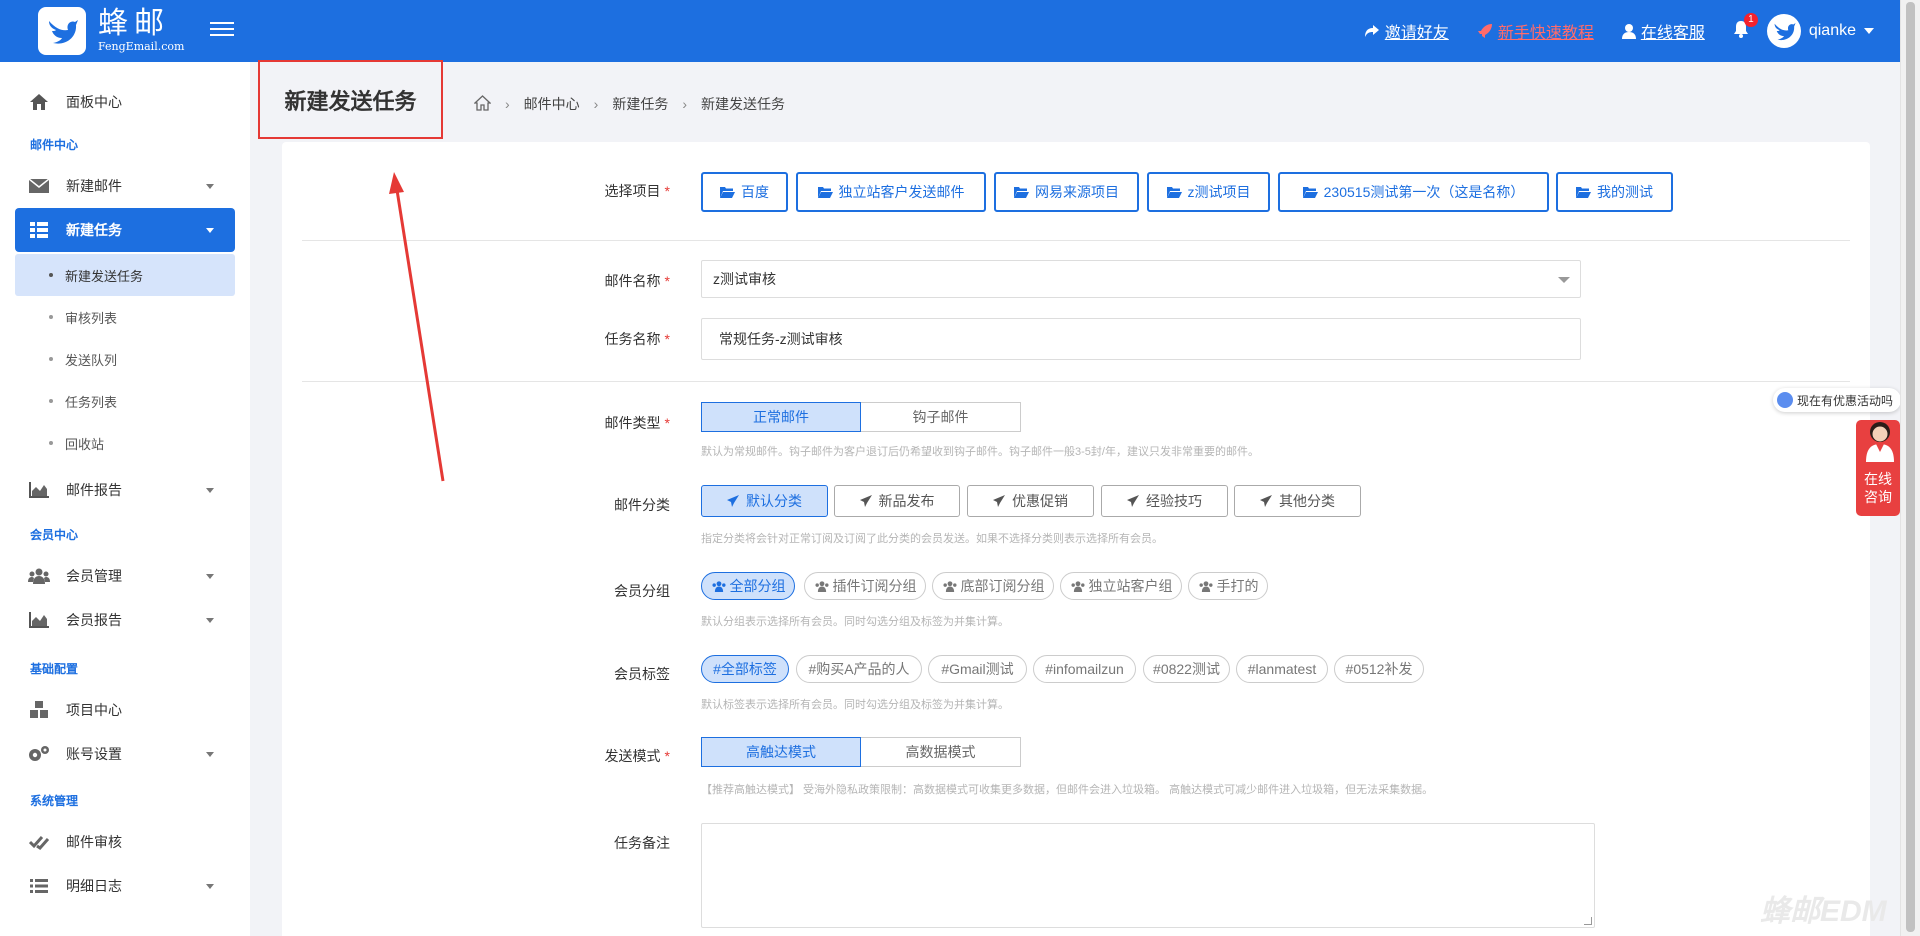 The width and height of the screenshot is (1920, 936). I want to click on tag-pill: #lanmatest, so click(1282, 669).